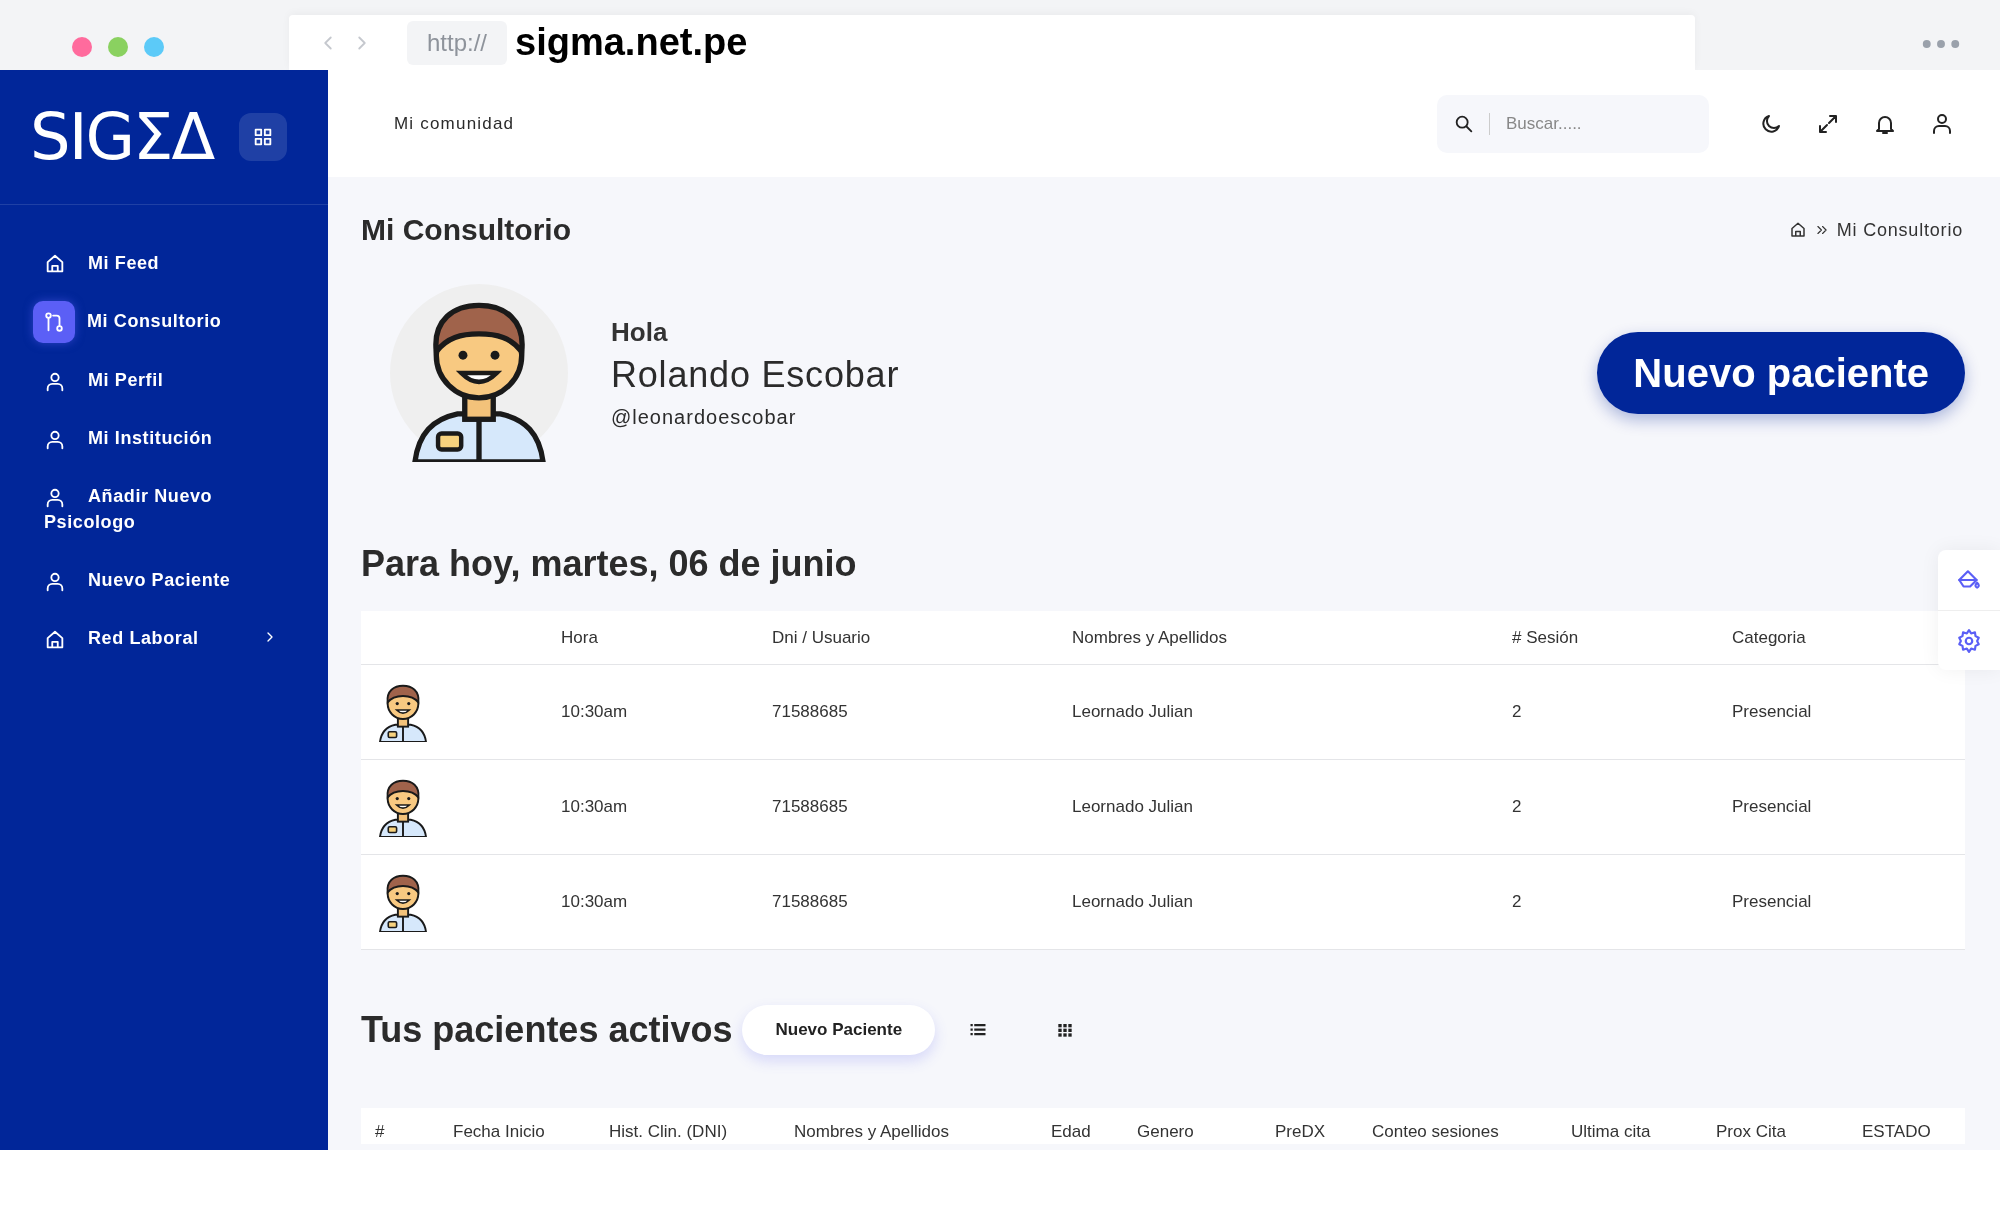 Image resolution: width=2000 pixels, height=1226 pixels. I want to click on column-header: # Sesión, so click(1546, 637).